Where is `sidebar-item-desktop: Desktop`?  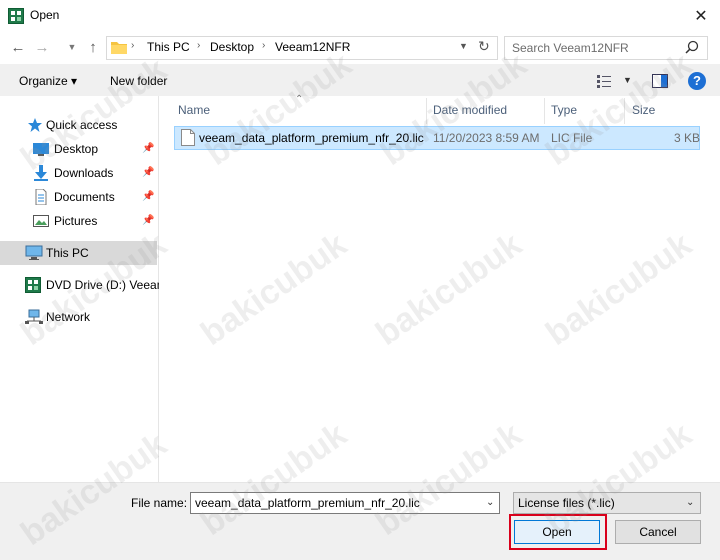 sidebar-item-desktop: Desktop is located at coordinates (76, 149).